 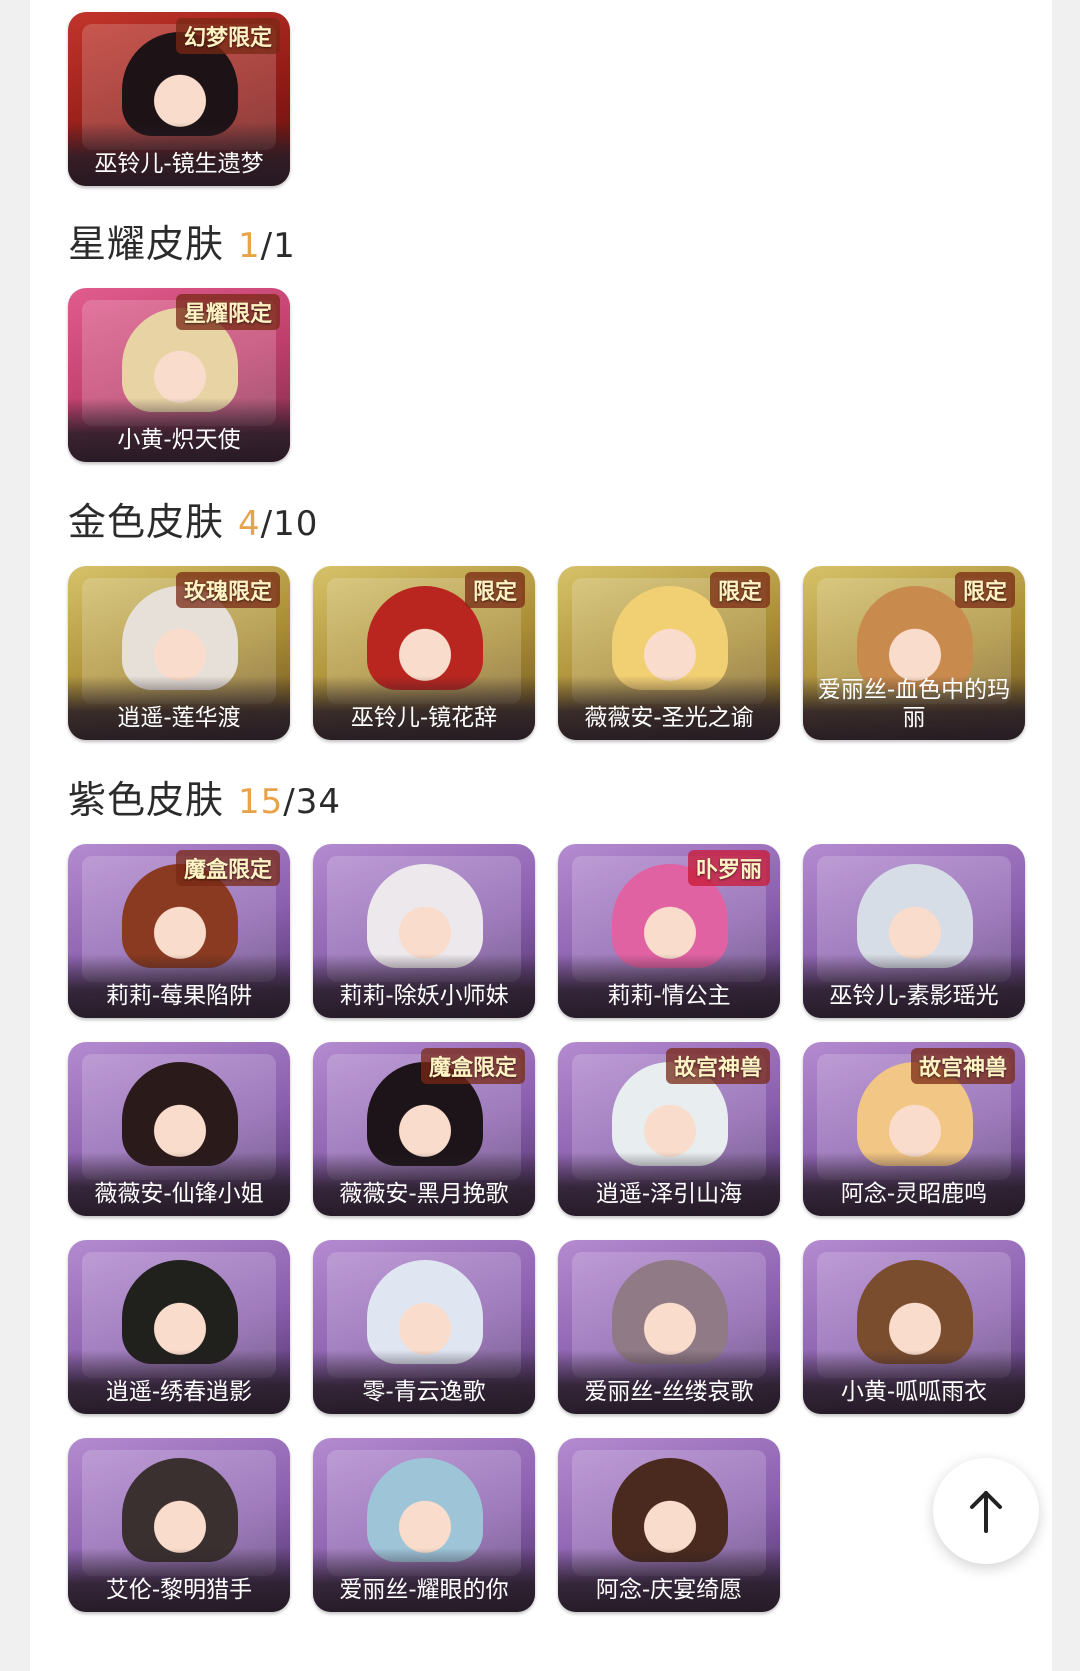 What do you see at coordinates (227, 36) in the screenshot?
I see `limited-badge: 幻梦限定` at bounding box center [227, 36].